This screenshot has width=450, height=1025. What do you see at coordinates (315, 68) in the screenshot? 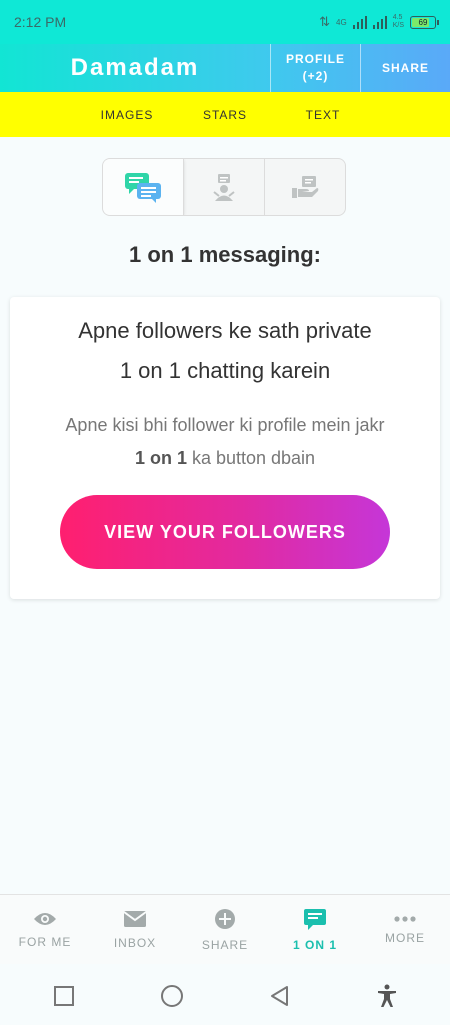
I see `profile-button: PROFILE (+2)` at bounding box center [315, 68].